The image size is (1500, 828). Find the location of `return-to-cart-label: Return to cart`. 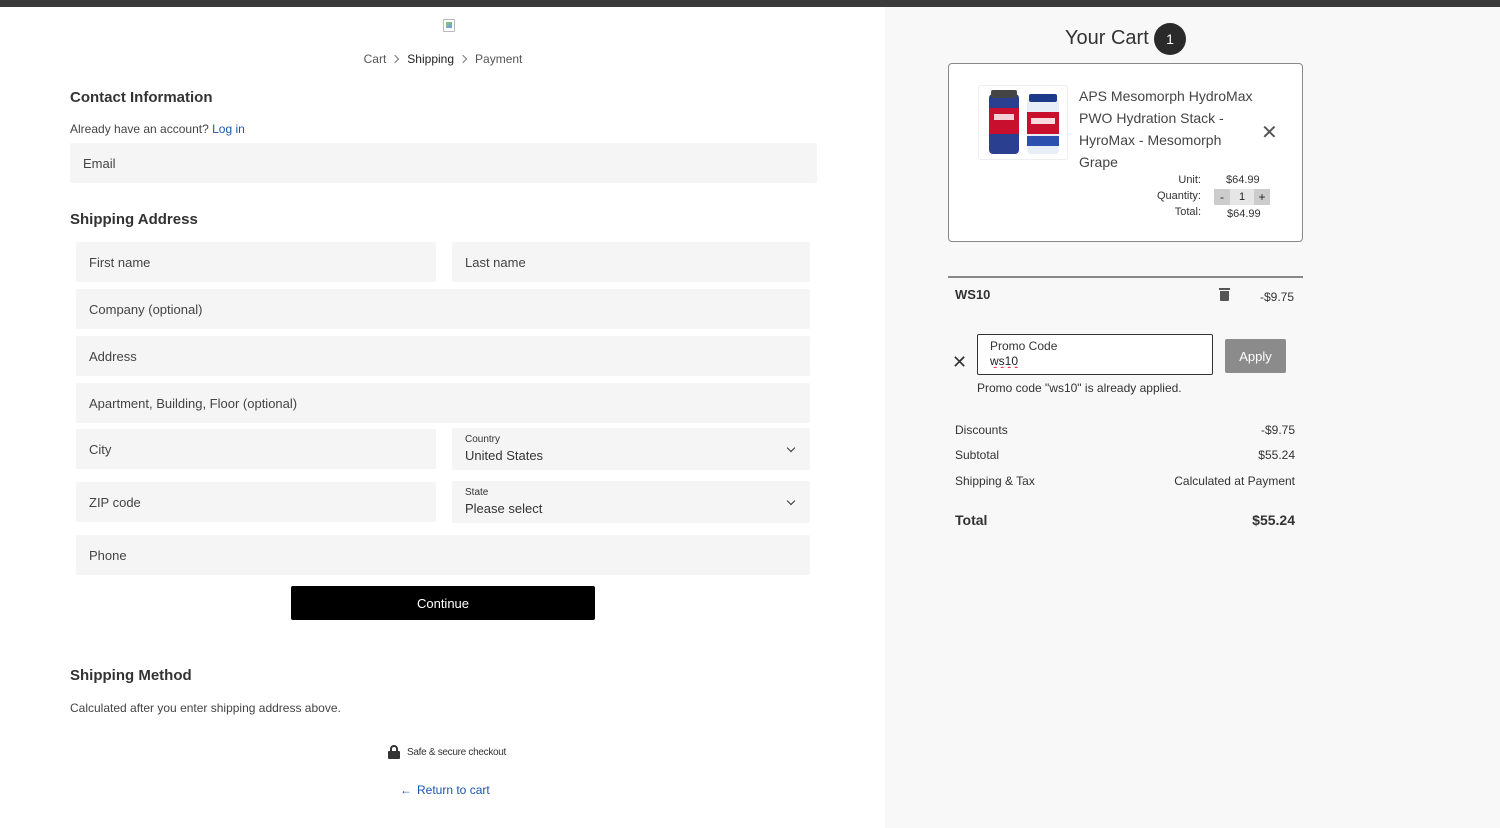

return-to-cart-label: Return to cart is located at coordinates (453, 790).